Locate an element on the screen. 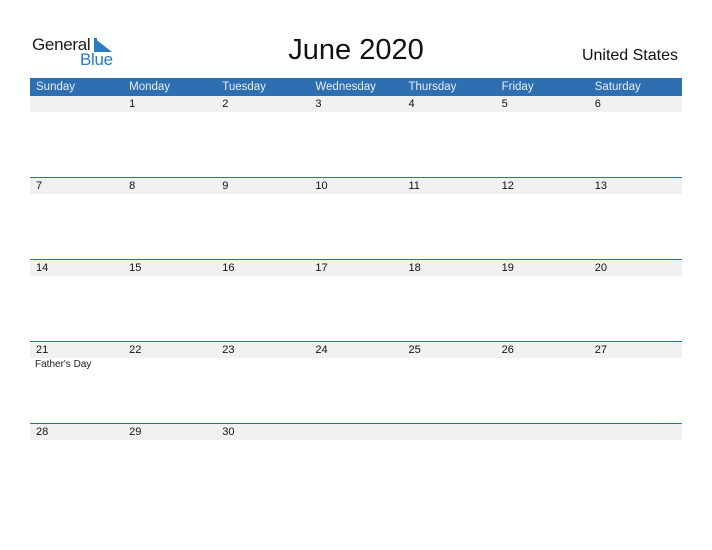 The height and width of the screenshot is (550, 712). country-label: United States is located at coordinates (629, 55).